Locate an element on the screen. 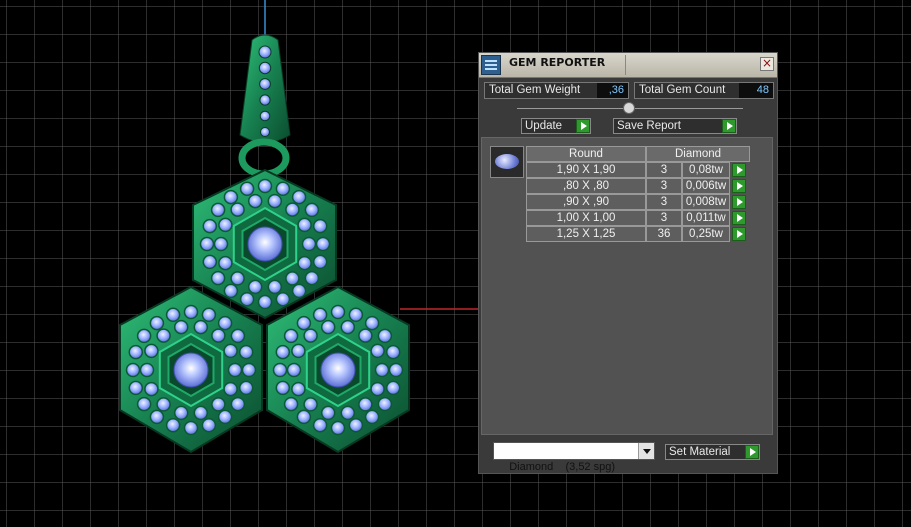 The width and height of the screenshot is (911, 527). close-icon: × is located at coordinates (767, 64).